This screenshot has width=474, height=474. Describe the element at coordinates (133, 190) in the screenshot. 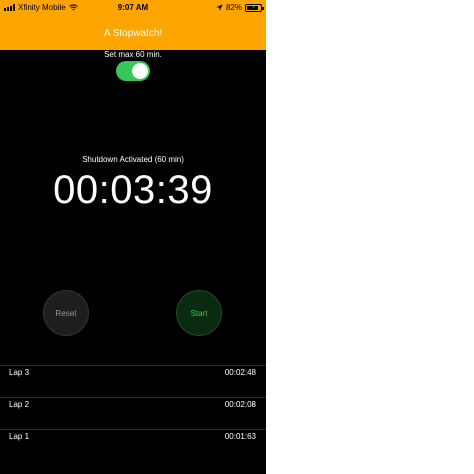

I see `timer-display: 00:03:39` at that location.